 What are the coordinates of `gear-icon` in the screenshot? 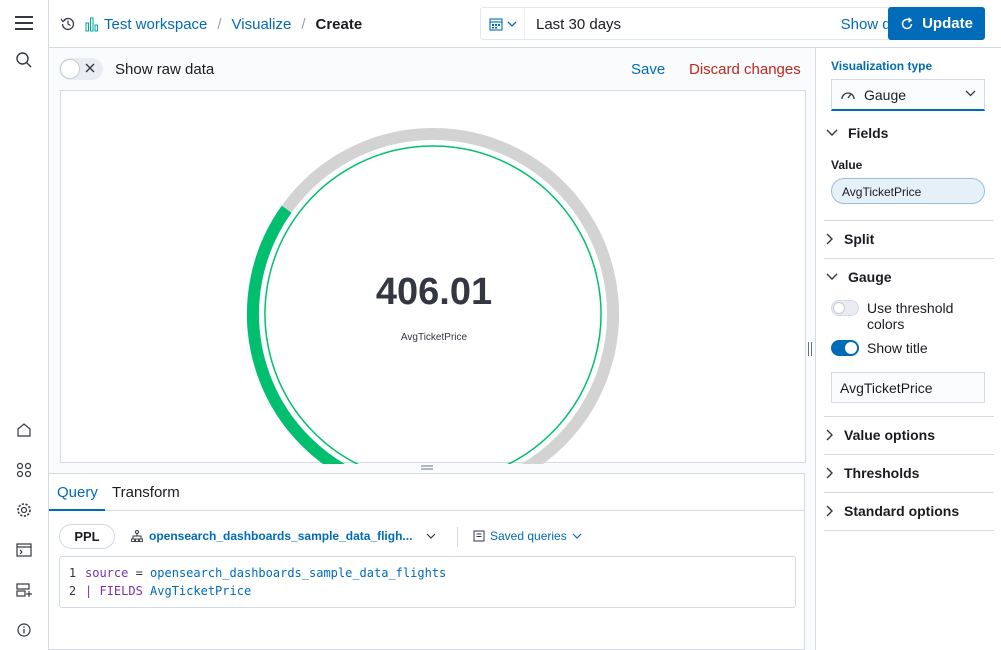 It's located at (24, 510).